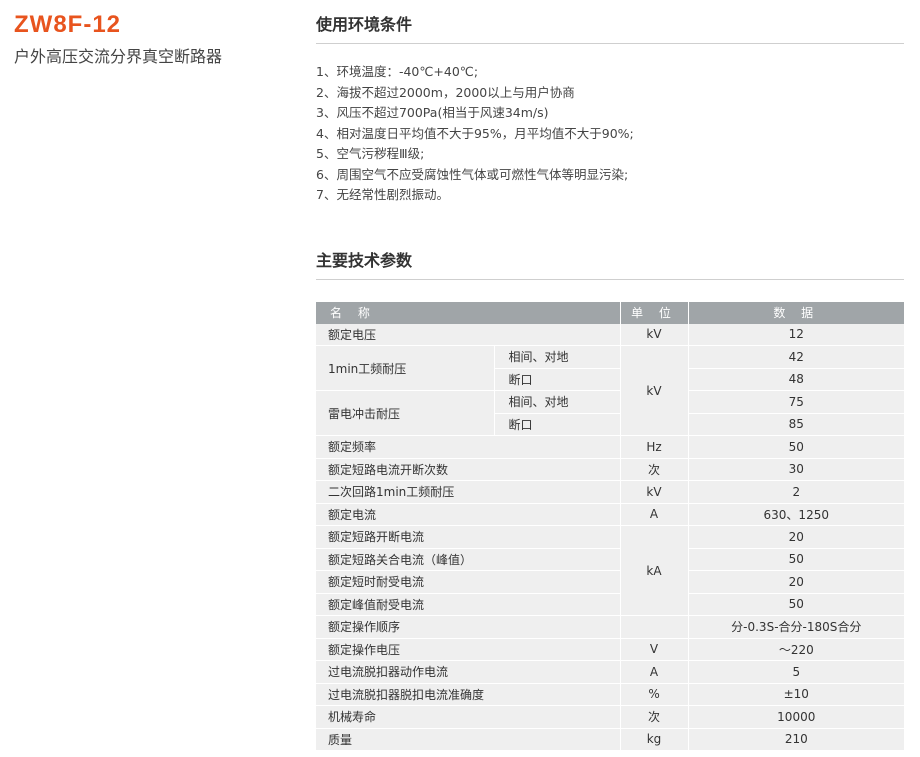 This screenshot has height=757, width=920. Describe the element at coordinates (468, 447) in the screenshot. I see `param-name: 额定频率` at that location.